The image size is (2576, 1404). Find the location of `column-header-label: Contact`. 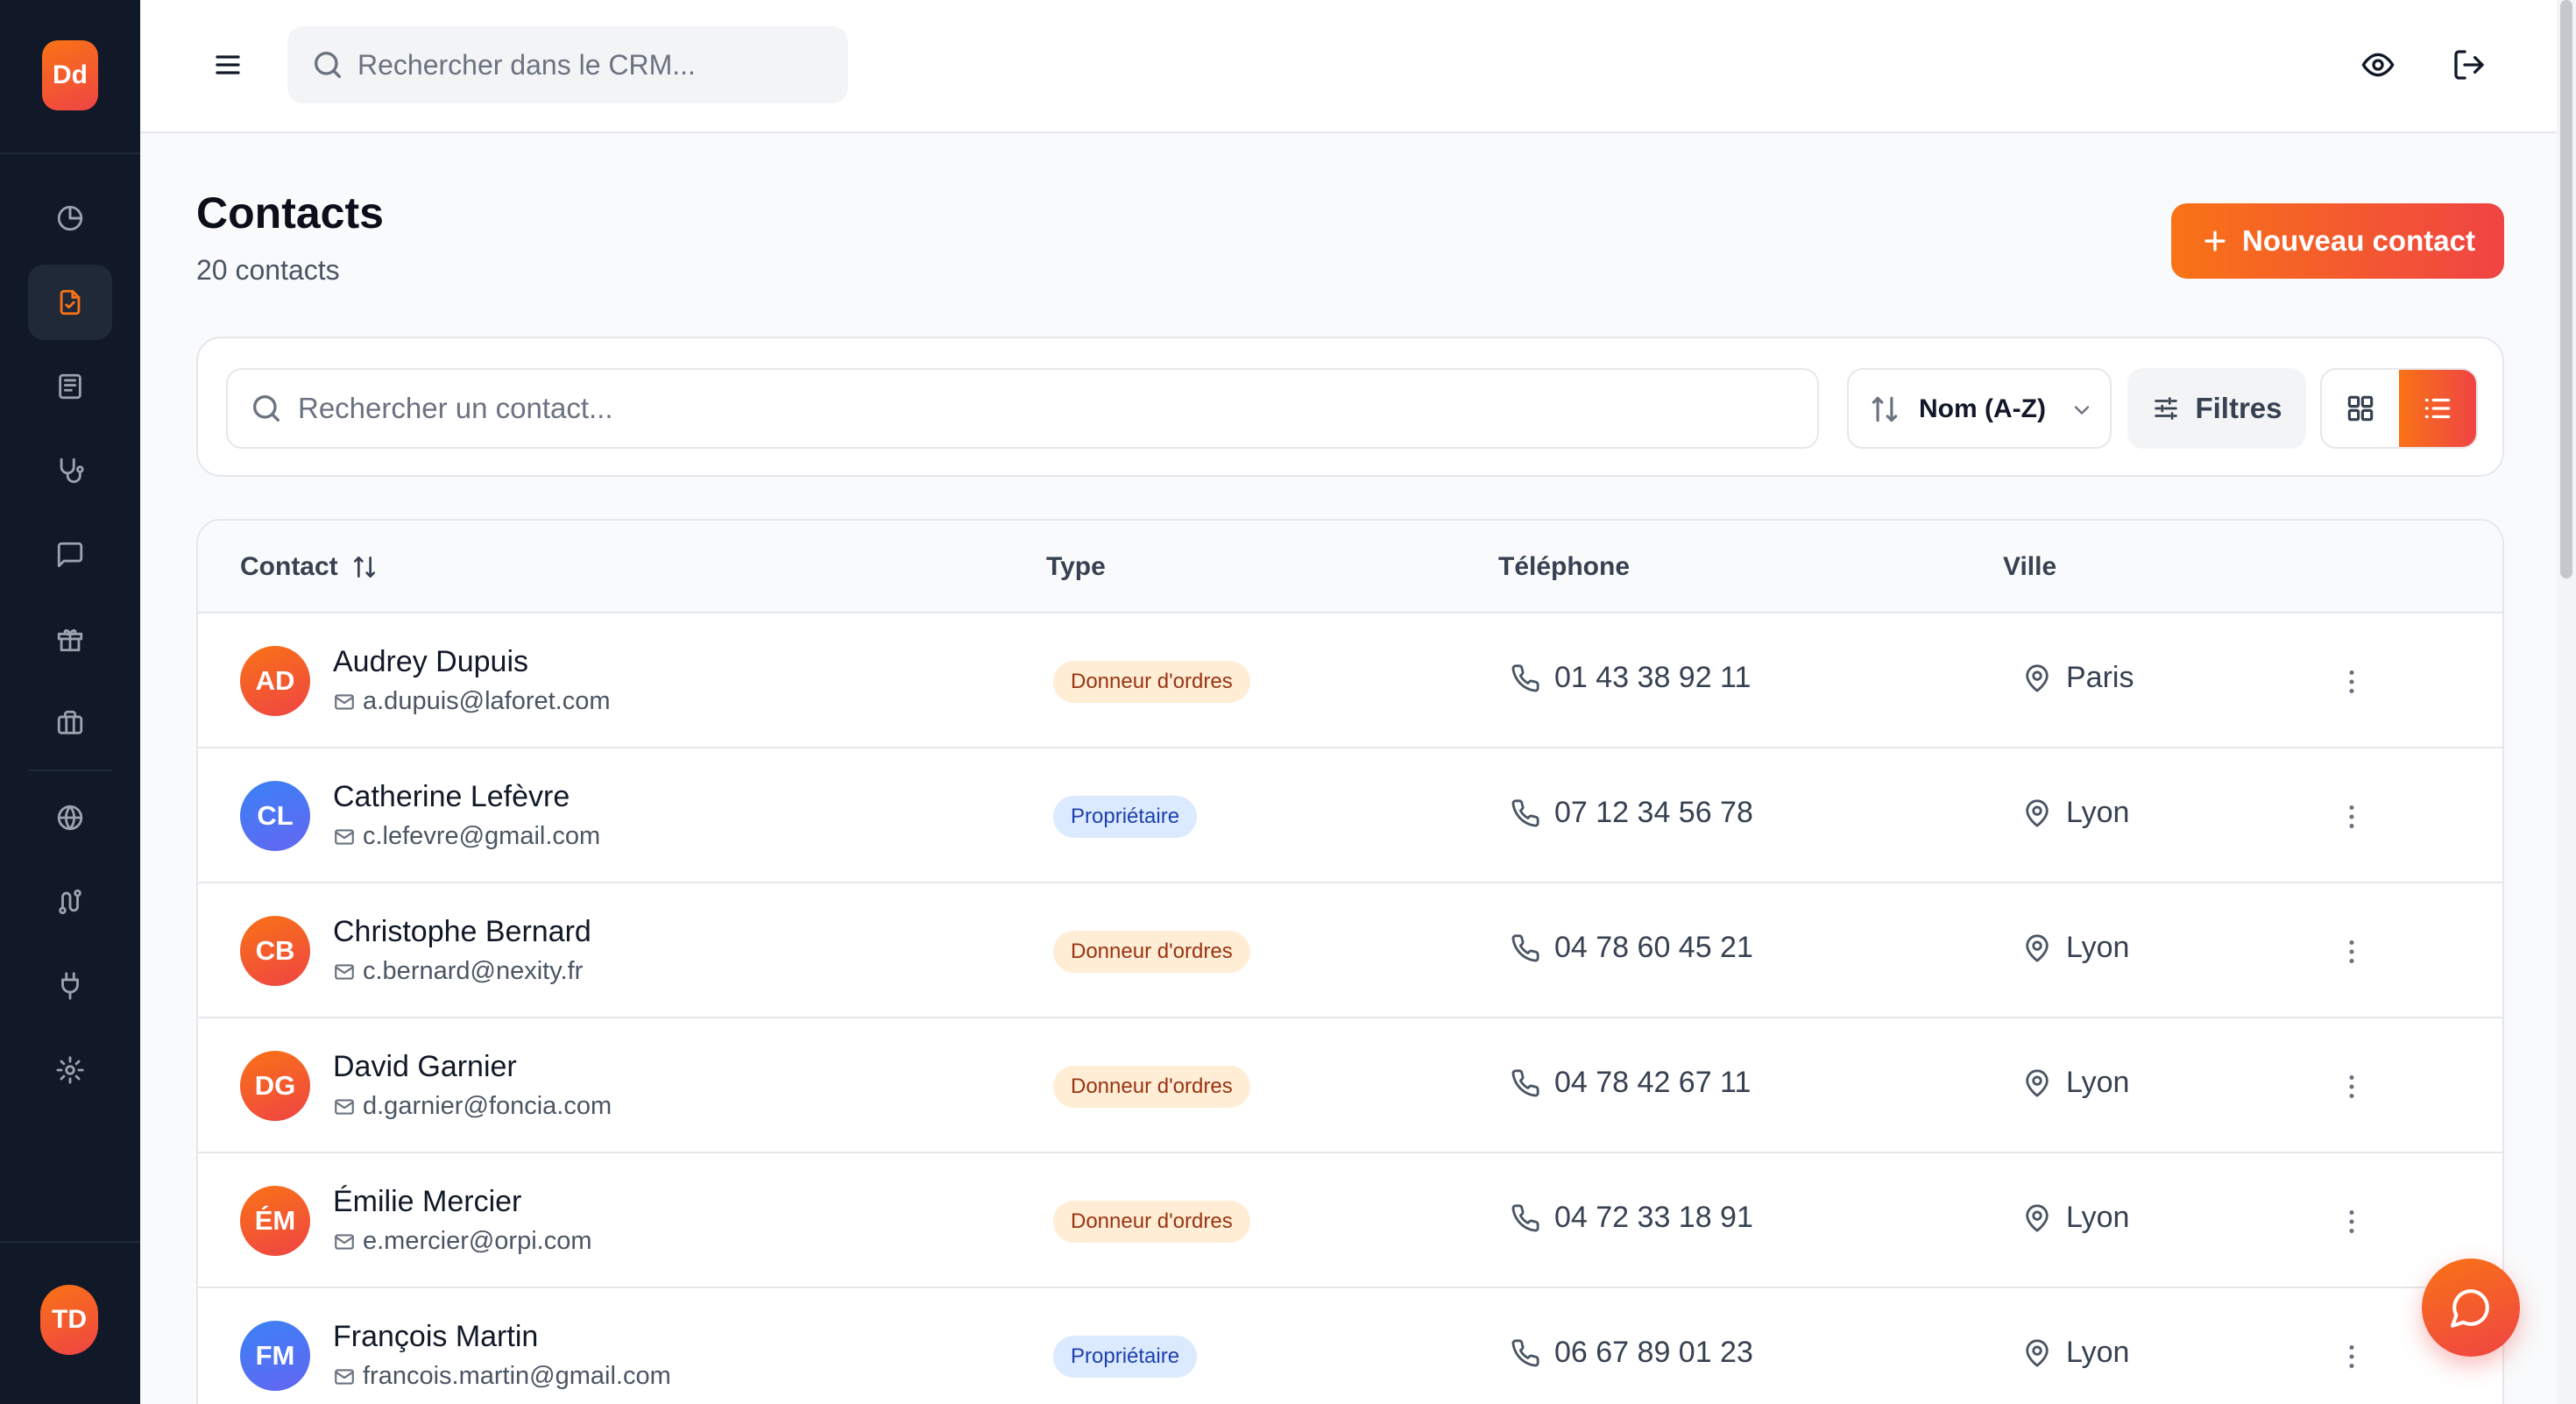

column-header-label: Contact is located at coordinates (289, 566).